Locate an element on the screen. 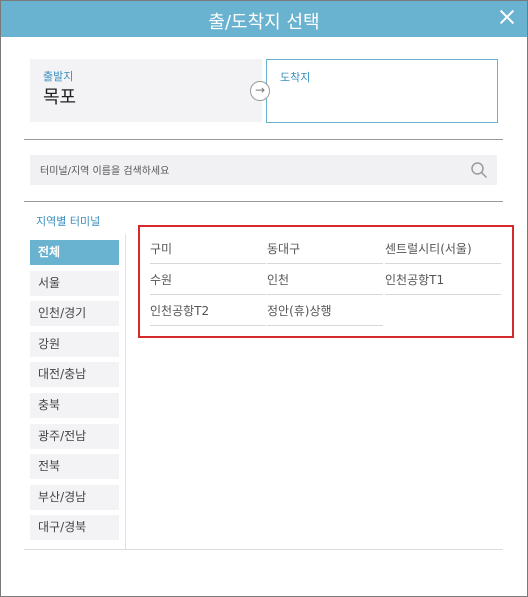 Image resolution: width=528 pixels, height=597 pixels. departure-label: 출발지 is located at coordinates (58, 76).